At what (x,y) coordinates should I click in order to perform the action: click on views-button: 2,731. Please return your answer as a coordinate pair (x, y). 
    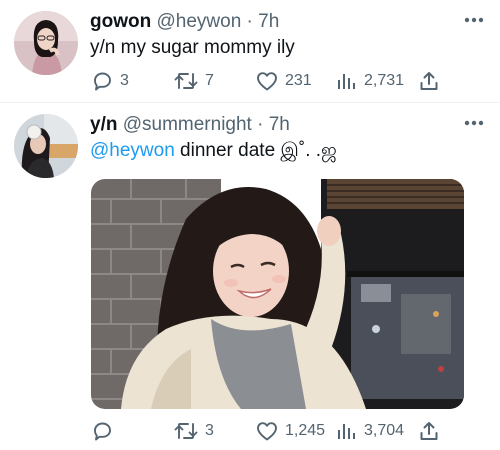
    Looking at the image, I should click on (370, 81).